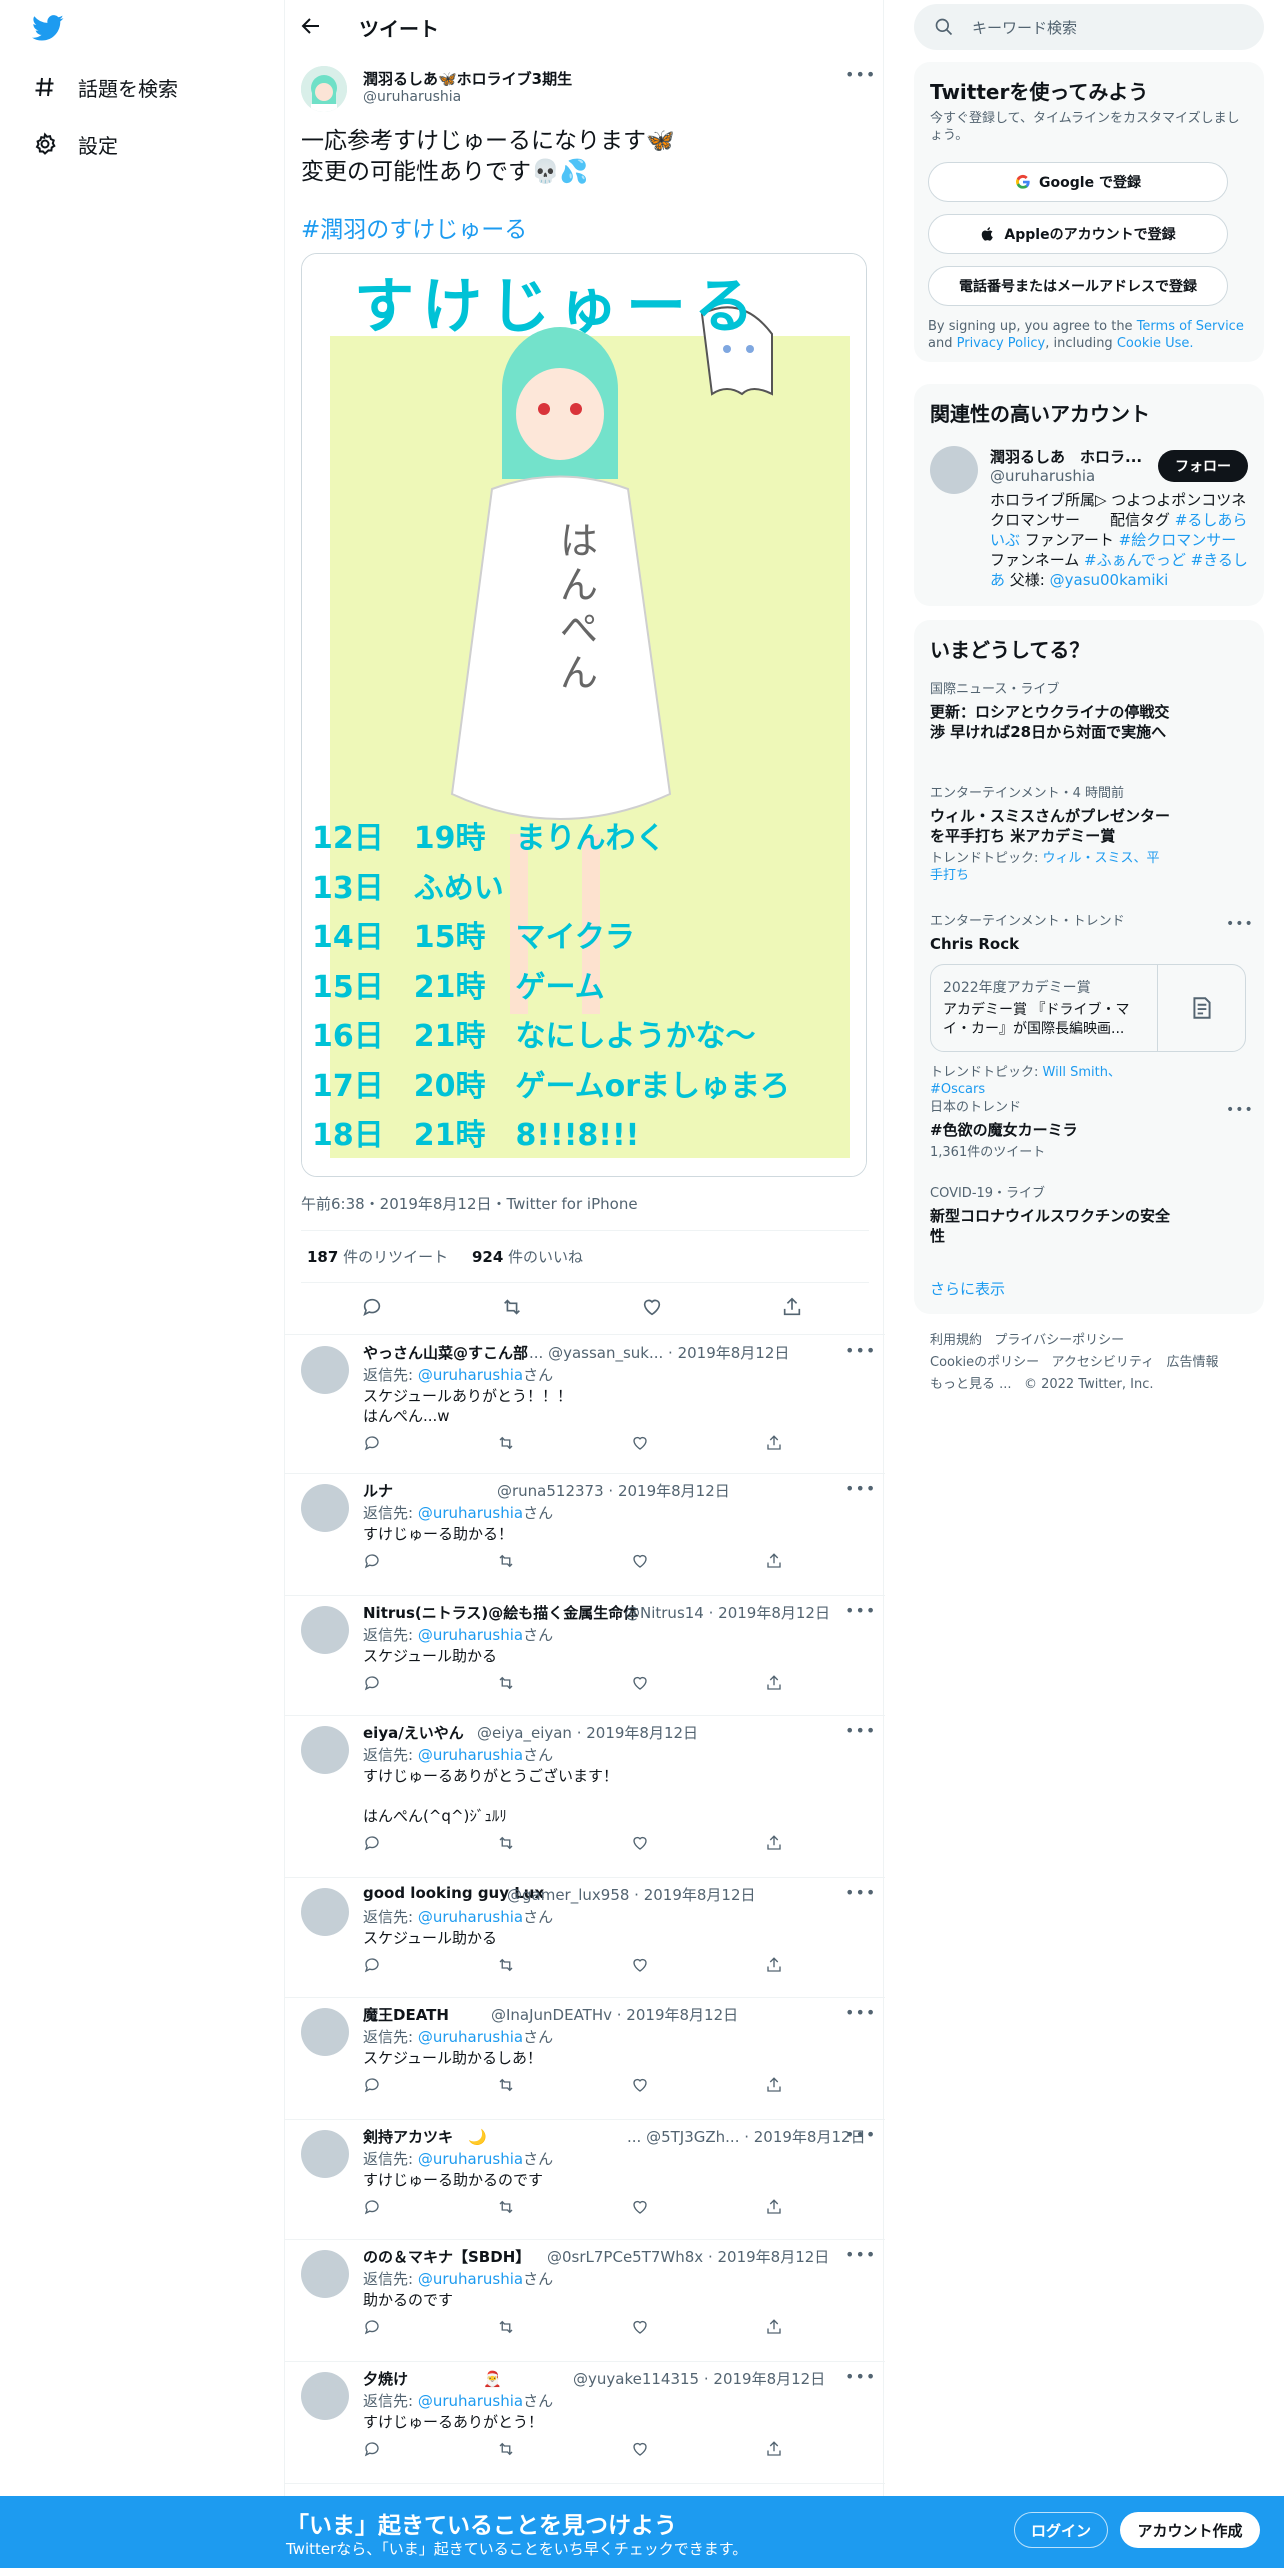 The height and width of the screenshot is (2568, 1284). Describe the element at coordinates (1061, 2530) in the screenshot. I see `login-button: ログイン` at that location.